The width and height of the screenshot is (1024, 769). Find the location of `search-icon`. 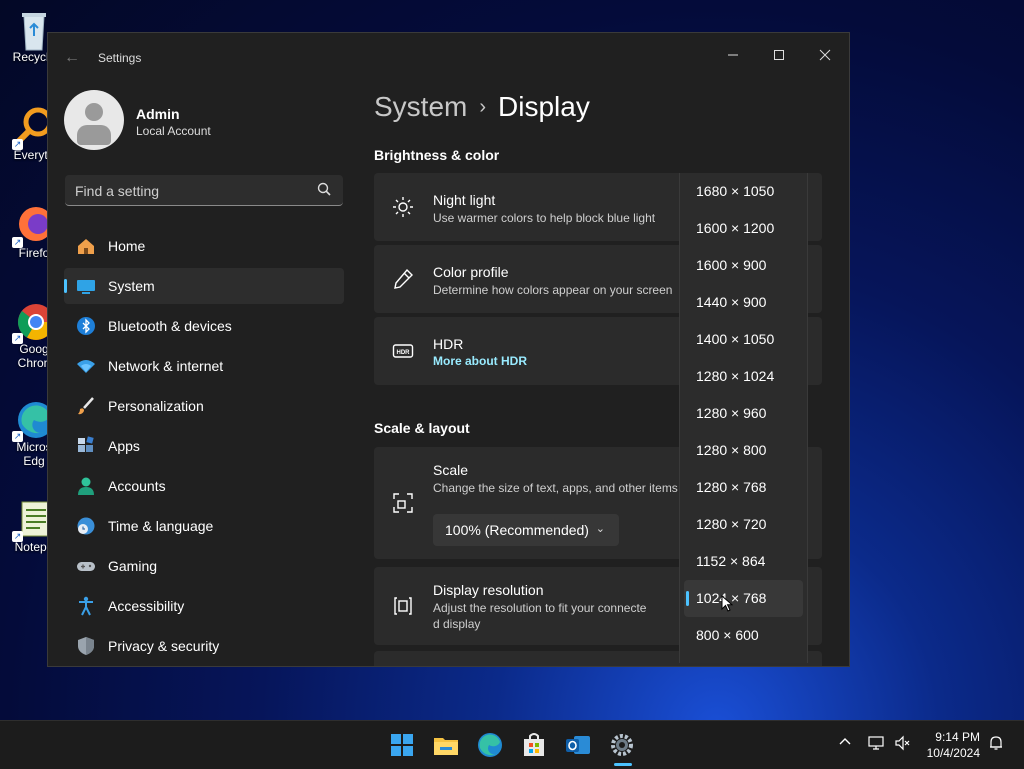

search-icon is located at coordinates (324, 189).